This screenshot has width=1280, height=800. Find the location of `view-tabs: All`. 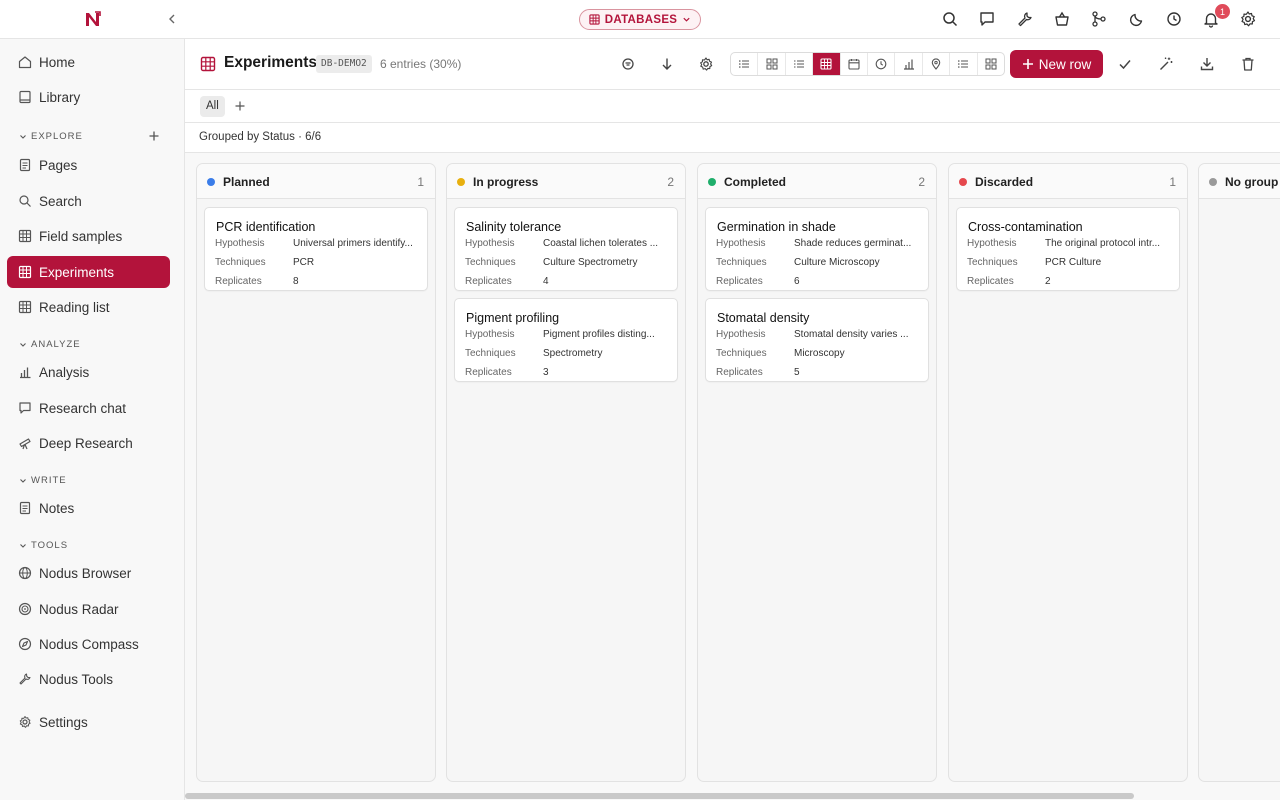

view-tabs: All is located at coordinates (732, 106).